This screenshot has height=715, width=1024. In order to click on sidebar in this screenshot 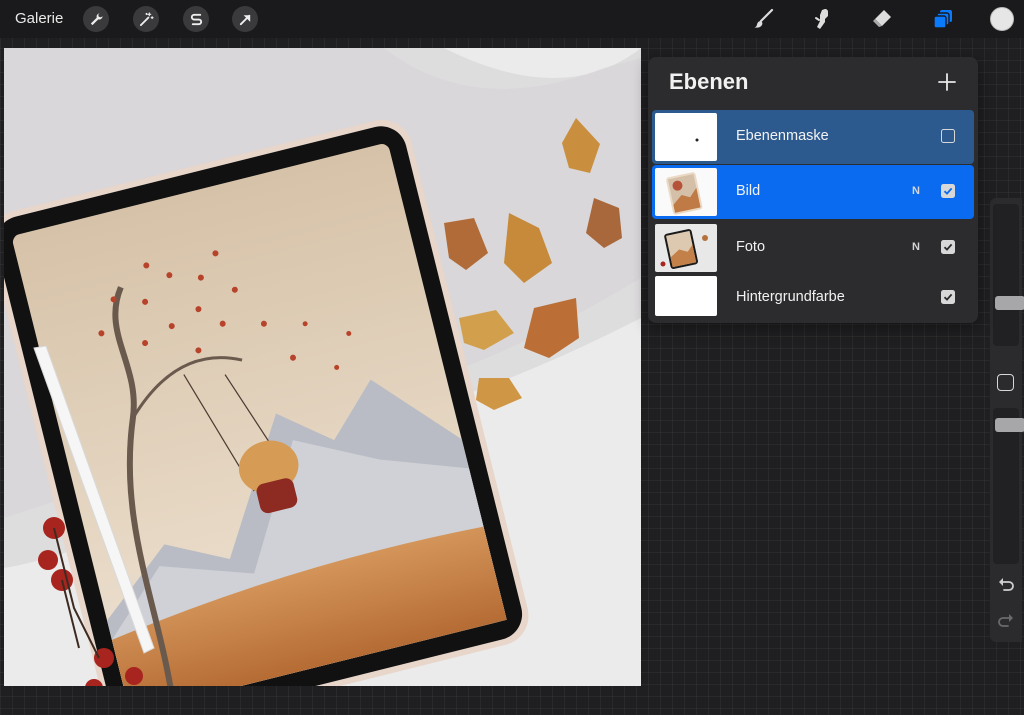, I will do `click(1007, 420)`.